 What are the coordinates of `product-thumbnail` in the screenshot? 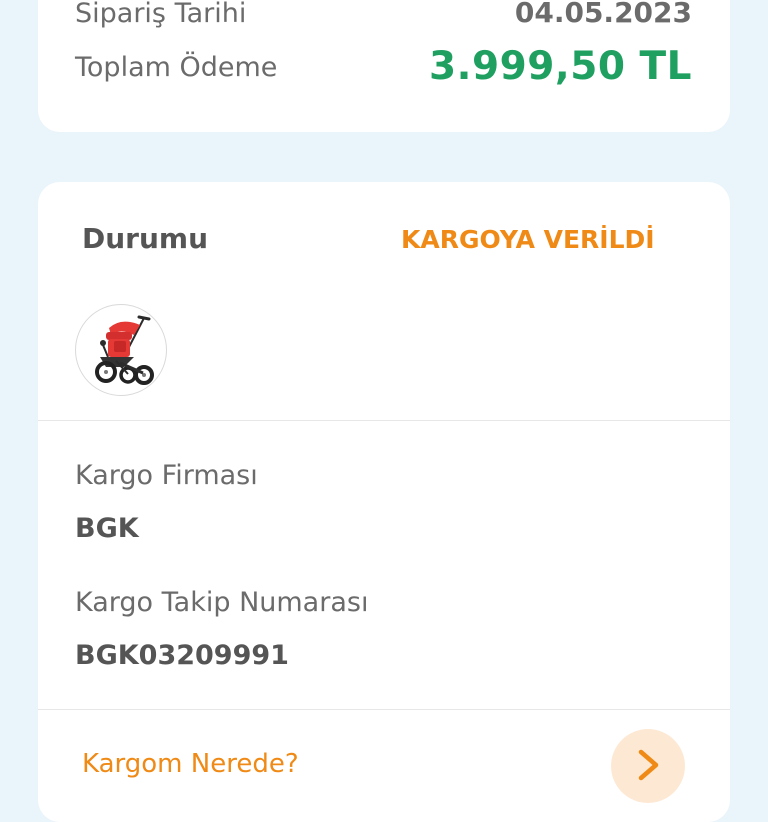 It's located at (121, 350).